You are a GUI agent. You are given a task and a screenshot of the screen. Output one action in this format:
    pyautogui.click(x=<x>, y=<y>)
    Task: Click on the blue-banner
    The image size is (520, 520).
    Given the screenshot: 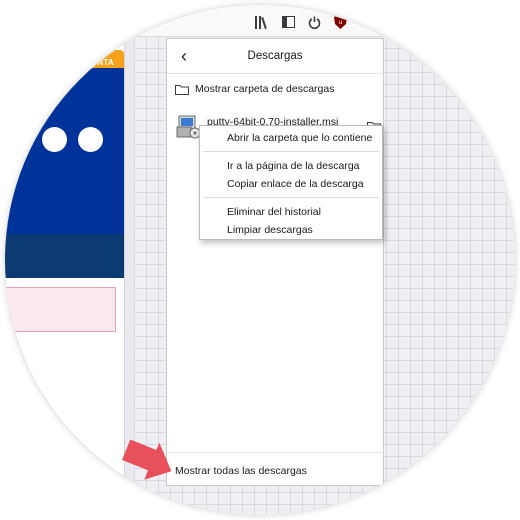 What is the action you would take?
    pyautogui.click(x=64, y=151)
    